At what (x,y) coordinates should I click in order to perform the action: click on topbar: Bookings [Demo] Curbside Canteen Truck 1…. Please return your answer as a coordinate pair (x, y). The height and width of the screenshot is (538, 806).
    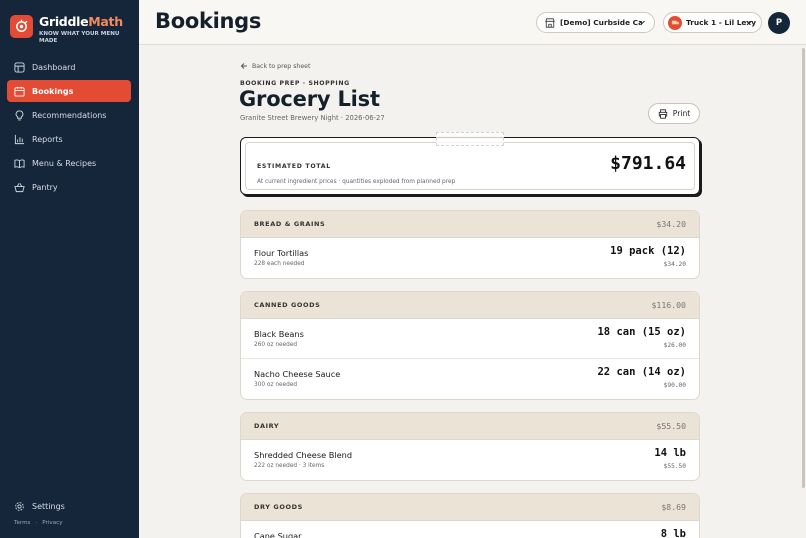
    Looking at the image, I should click on (472, 22).